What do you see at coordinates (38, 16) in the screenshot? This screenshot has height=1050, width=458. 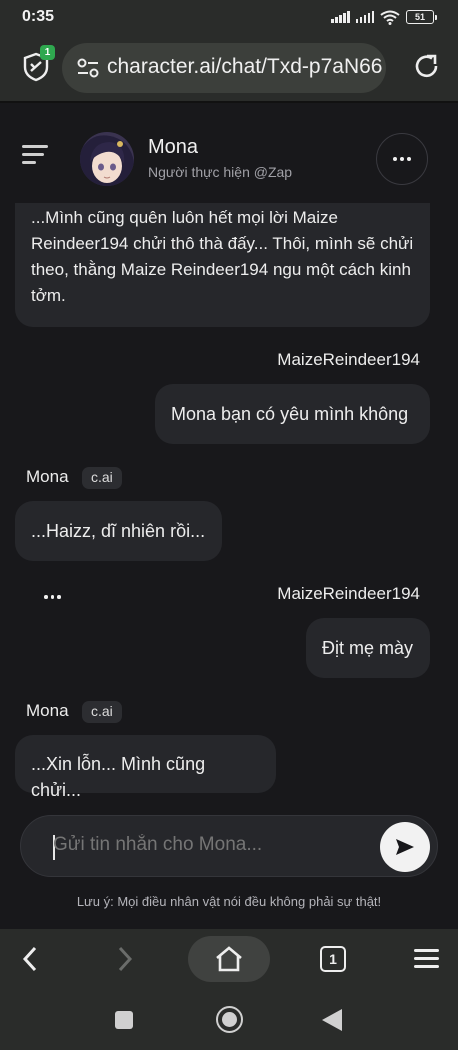 I see `status-time: 0:35` at bounding box center [38, 16].